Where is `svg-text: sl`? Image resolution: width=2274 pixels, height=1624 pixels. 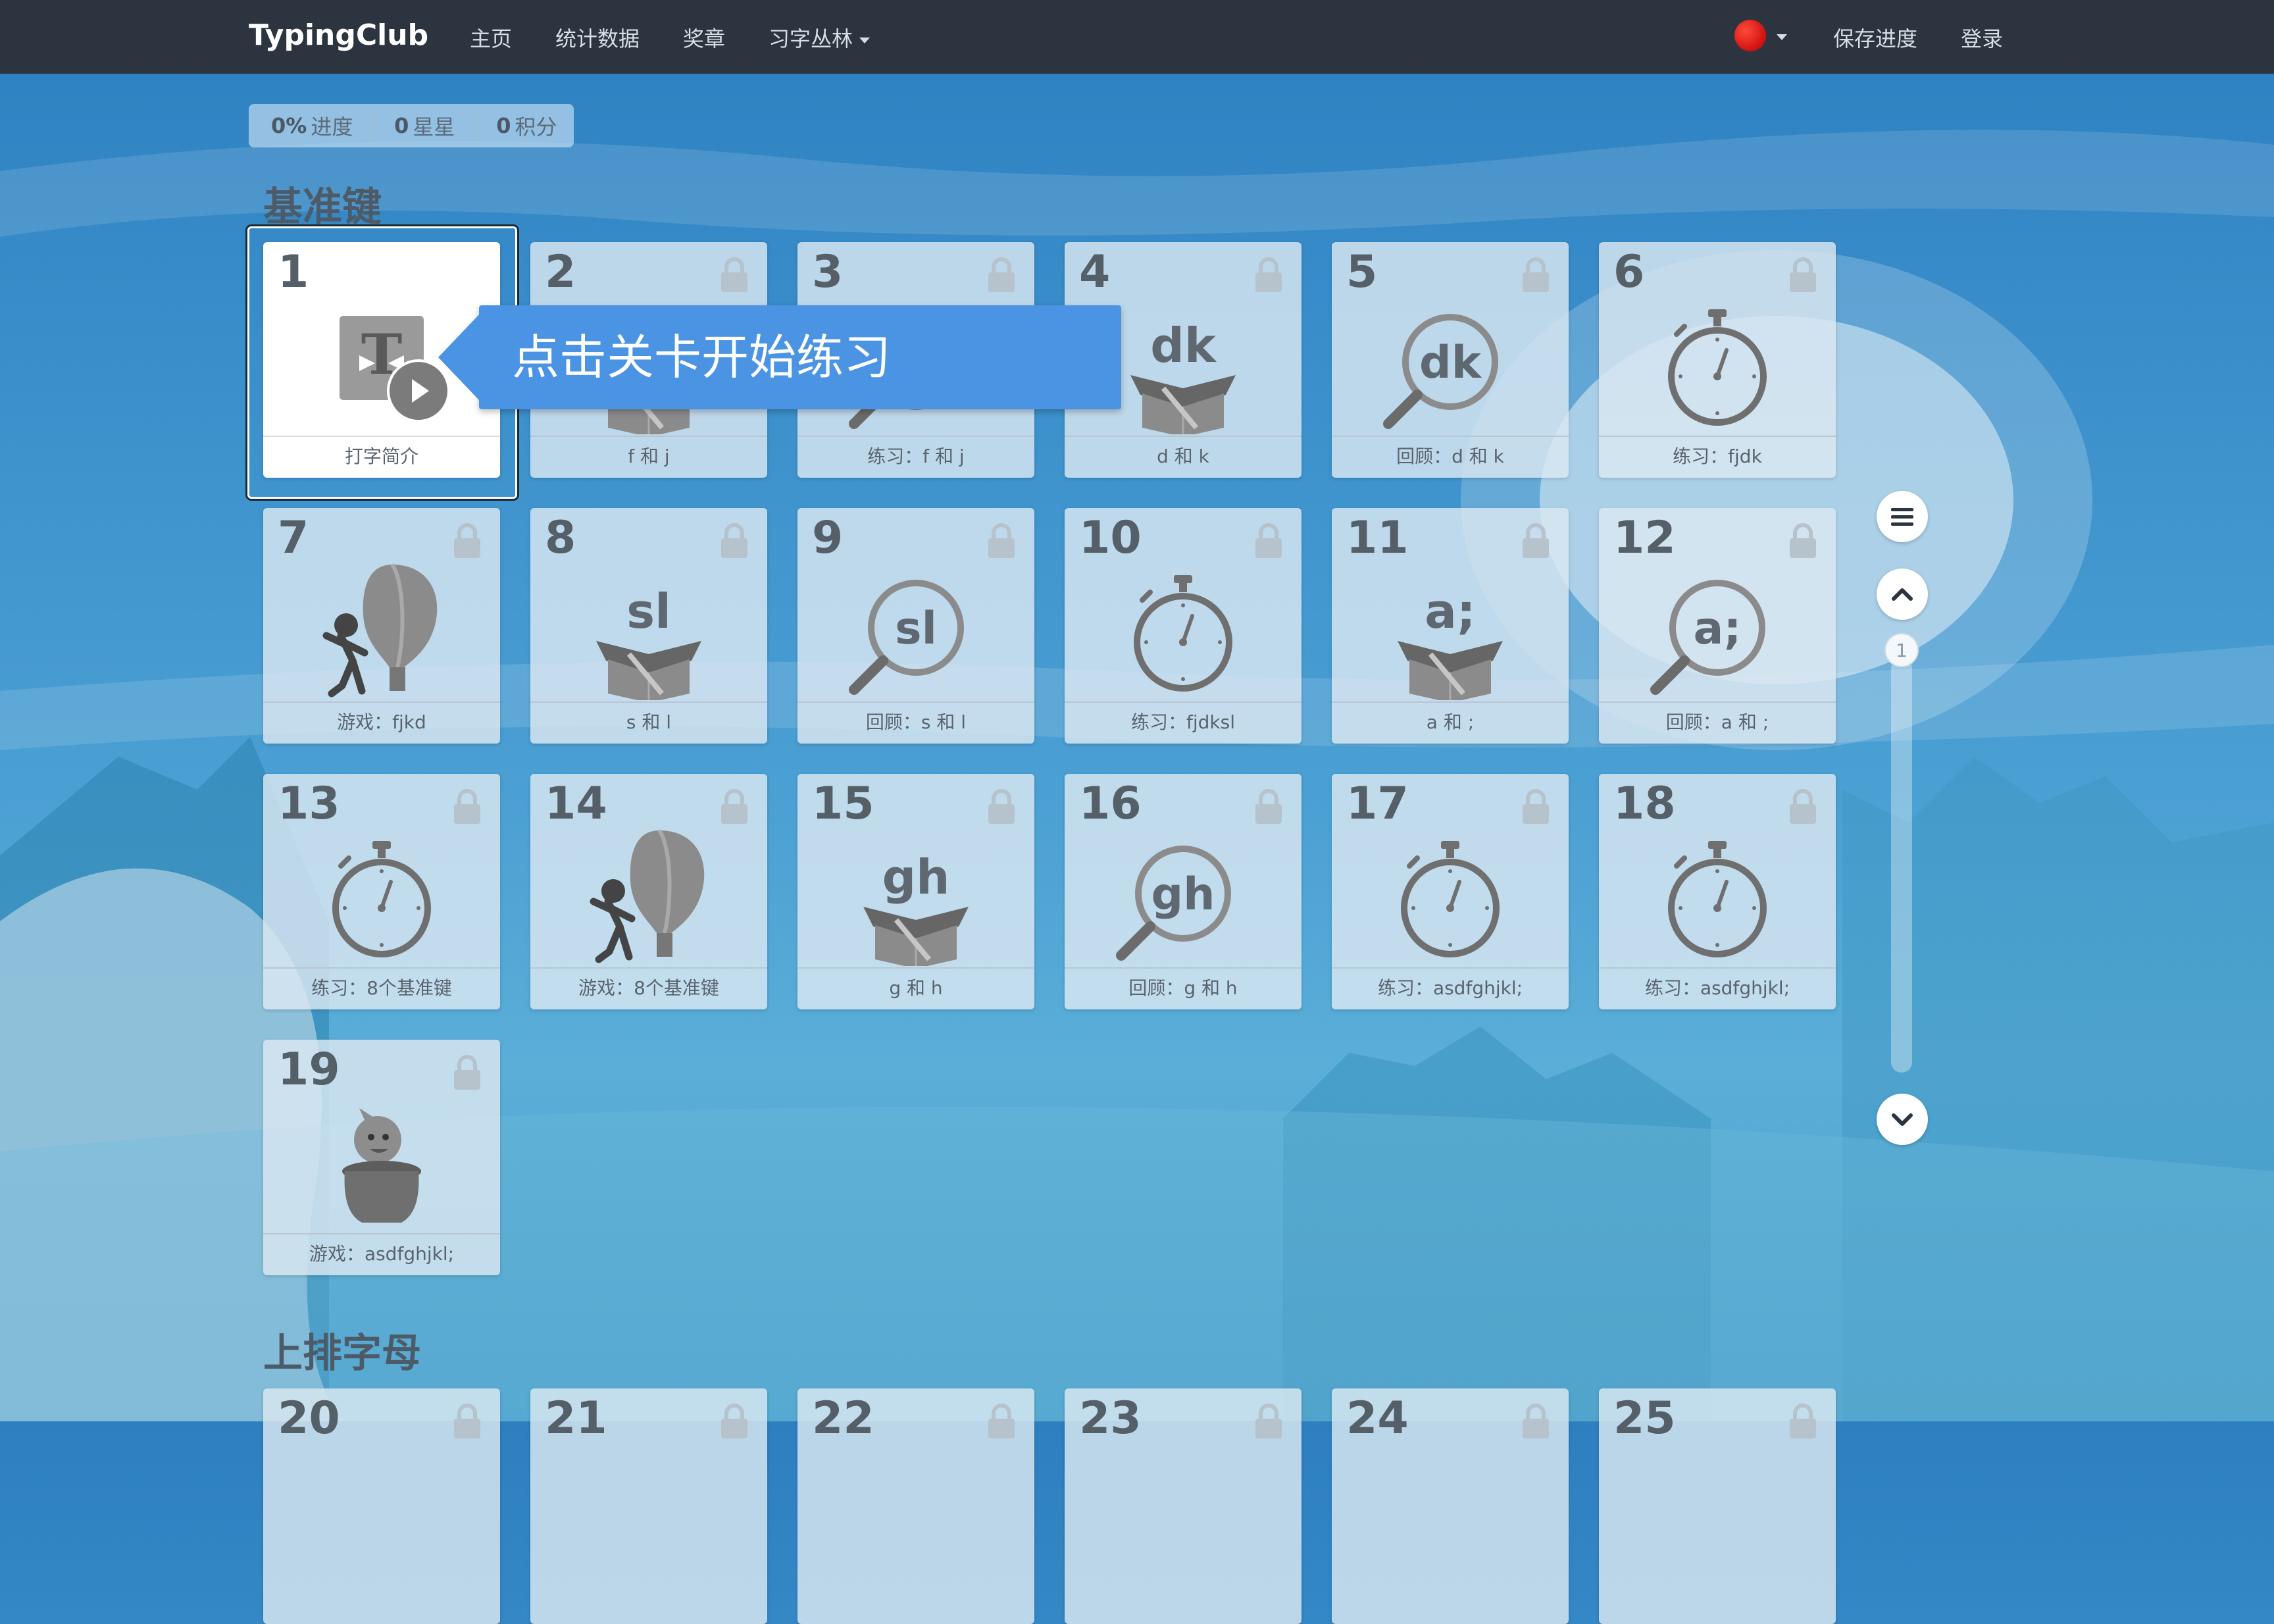 svg-text: sl is located at coordinates (648, 611).